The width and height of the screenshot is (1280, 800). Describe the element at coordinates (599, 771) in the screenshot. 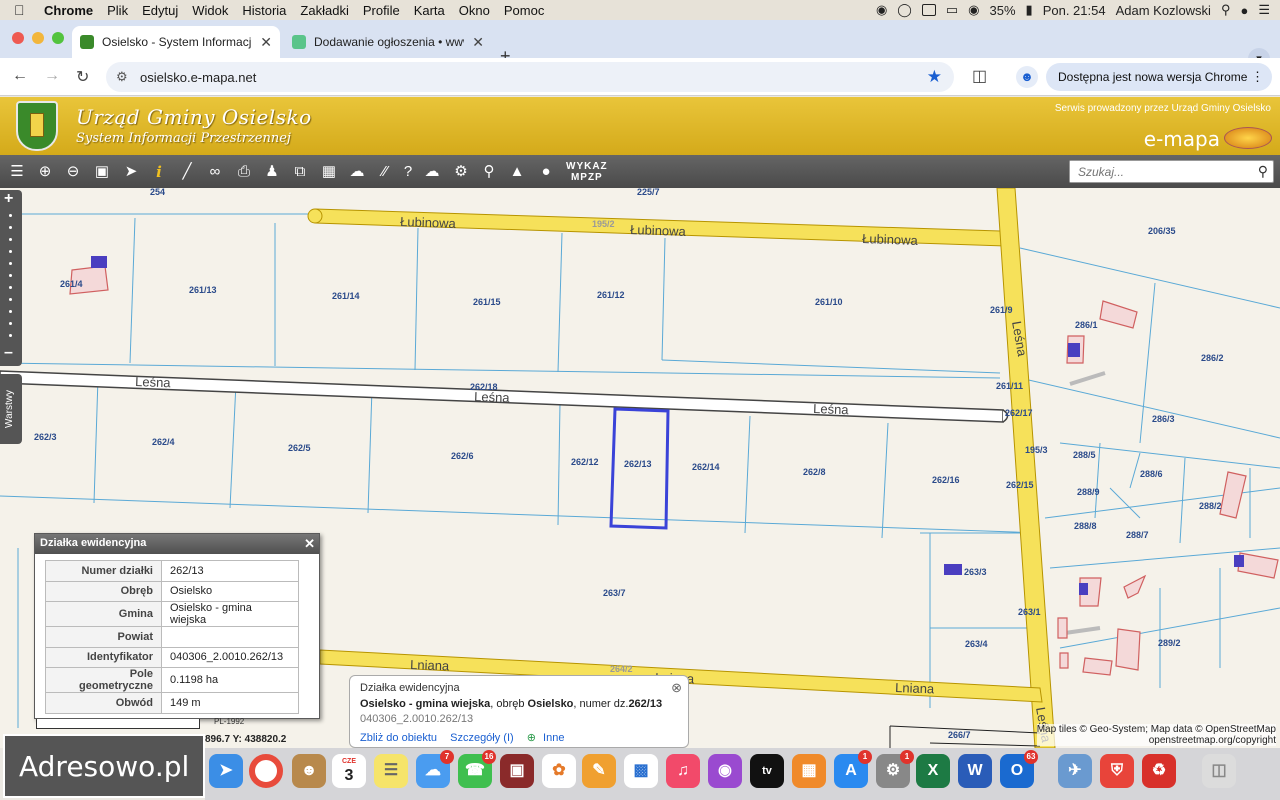

I see `pages-icon: ✎` at that location.